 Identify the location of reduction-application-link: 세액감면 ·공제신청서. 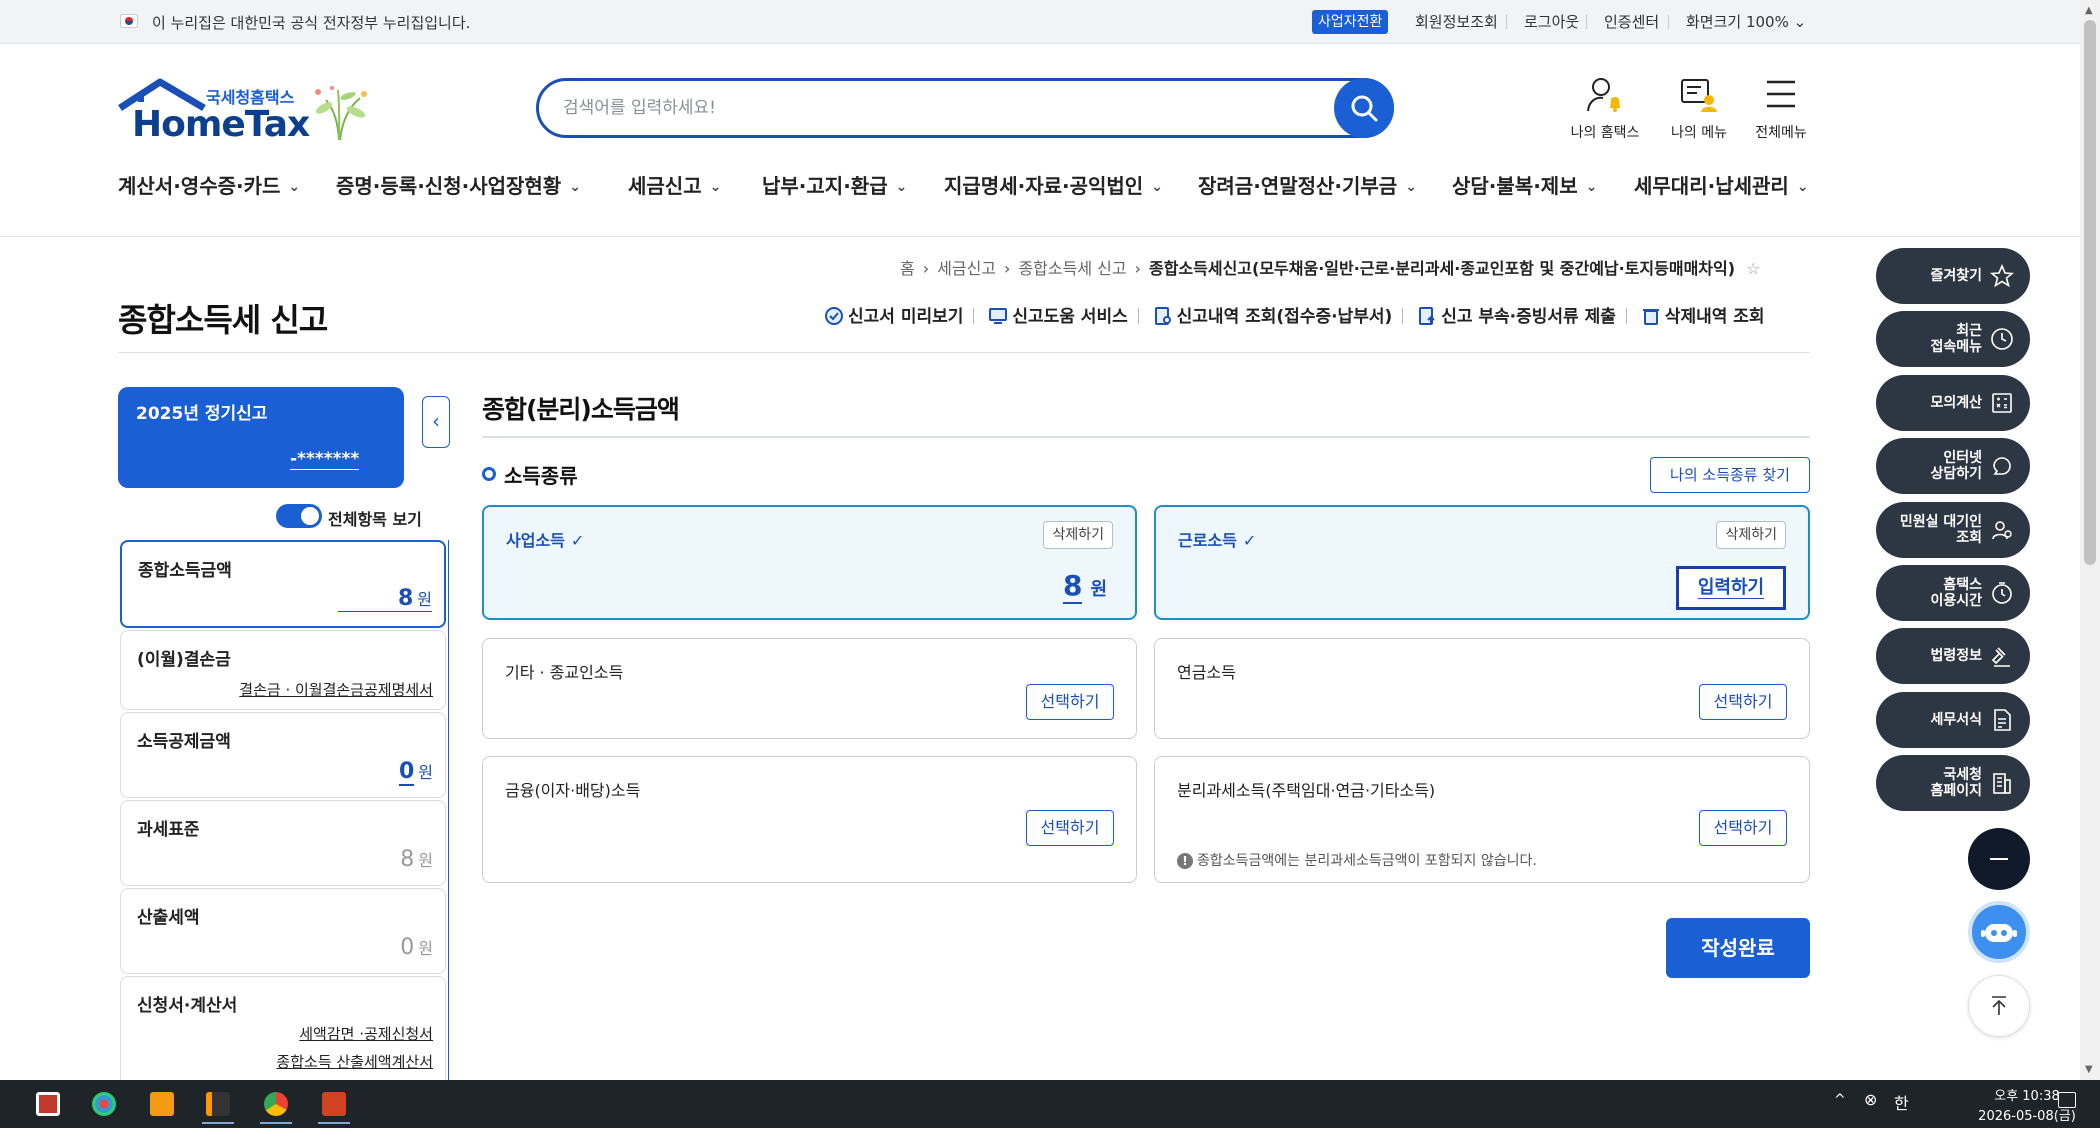
(366, 1033).